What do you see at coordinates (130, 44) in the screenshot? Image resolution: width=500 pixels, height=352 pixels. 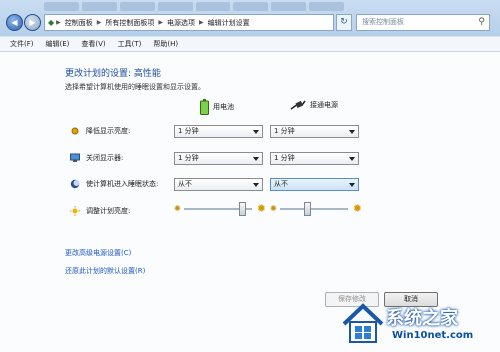 I see `menu-tools: 工具(T)` at bounding box center [130, 44].